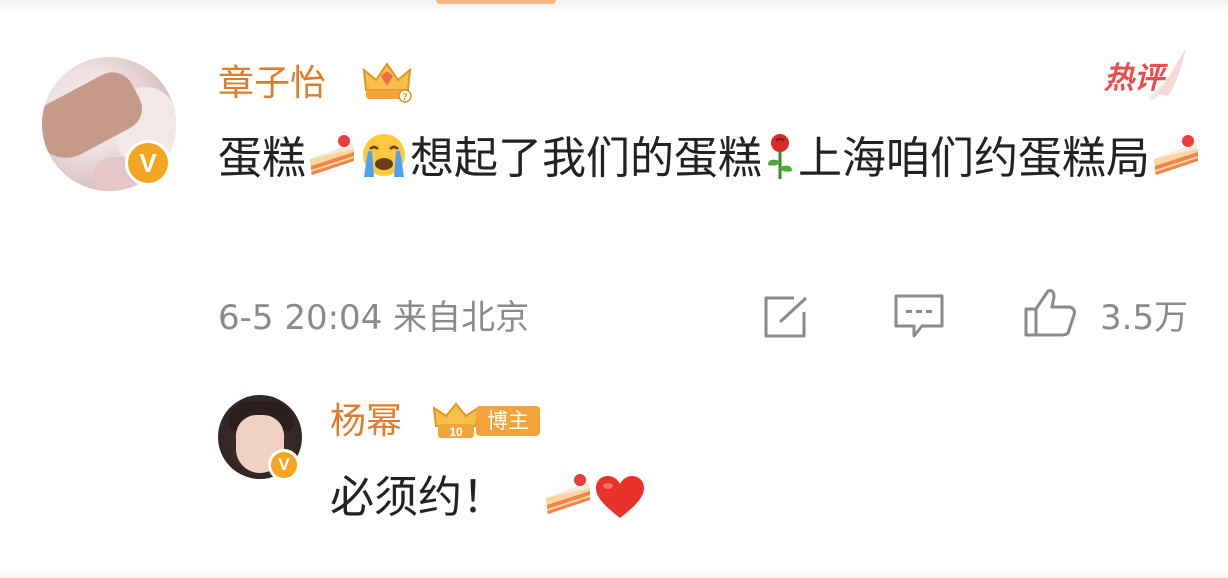  Describe the element at coordinates (418, 497) in the screenshot. I see `reply-text: 必须约！` at that location.